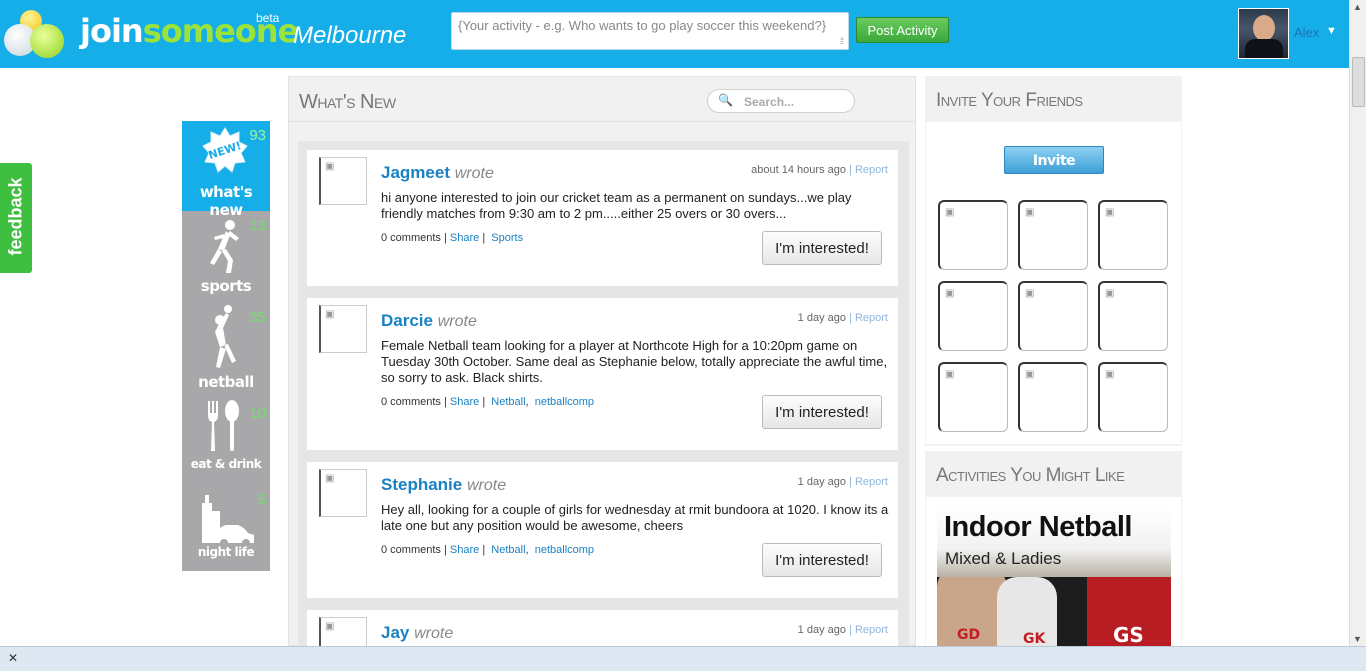 Image resolution: width=1366 pixels, height=671 pixels. I want to click on category-night-life: 5 night life, so click(226, 528).